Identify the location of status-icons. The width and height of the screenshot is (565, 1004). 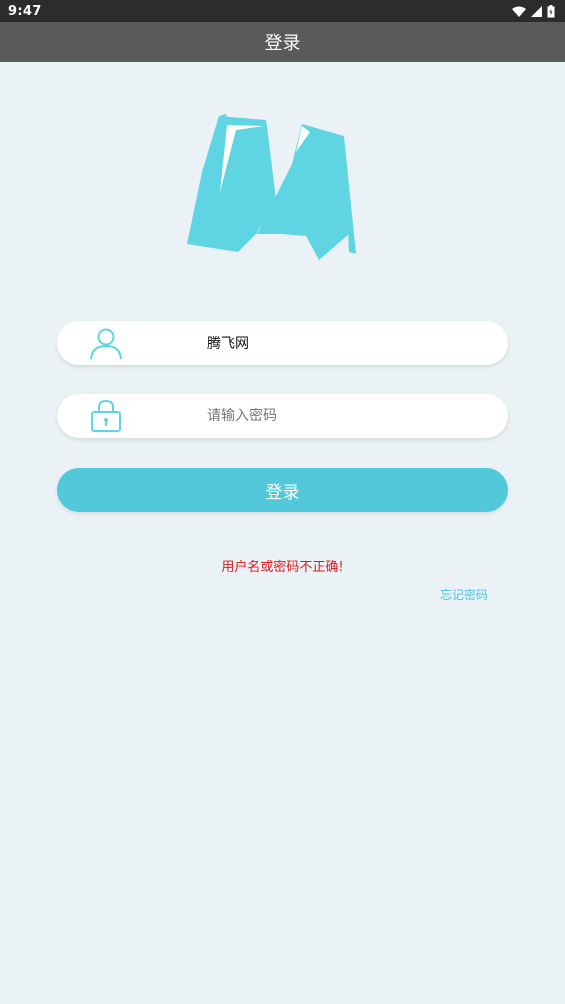
(533, 11).